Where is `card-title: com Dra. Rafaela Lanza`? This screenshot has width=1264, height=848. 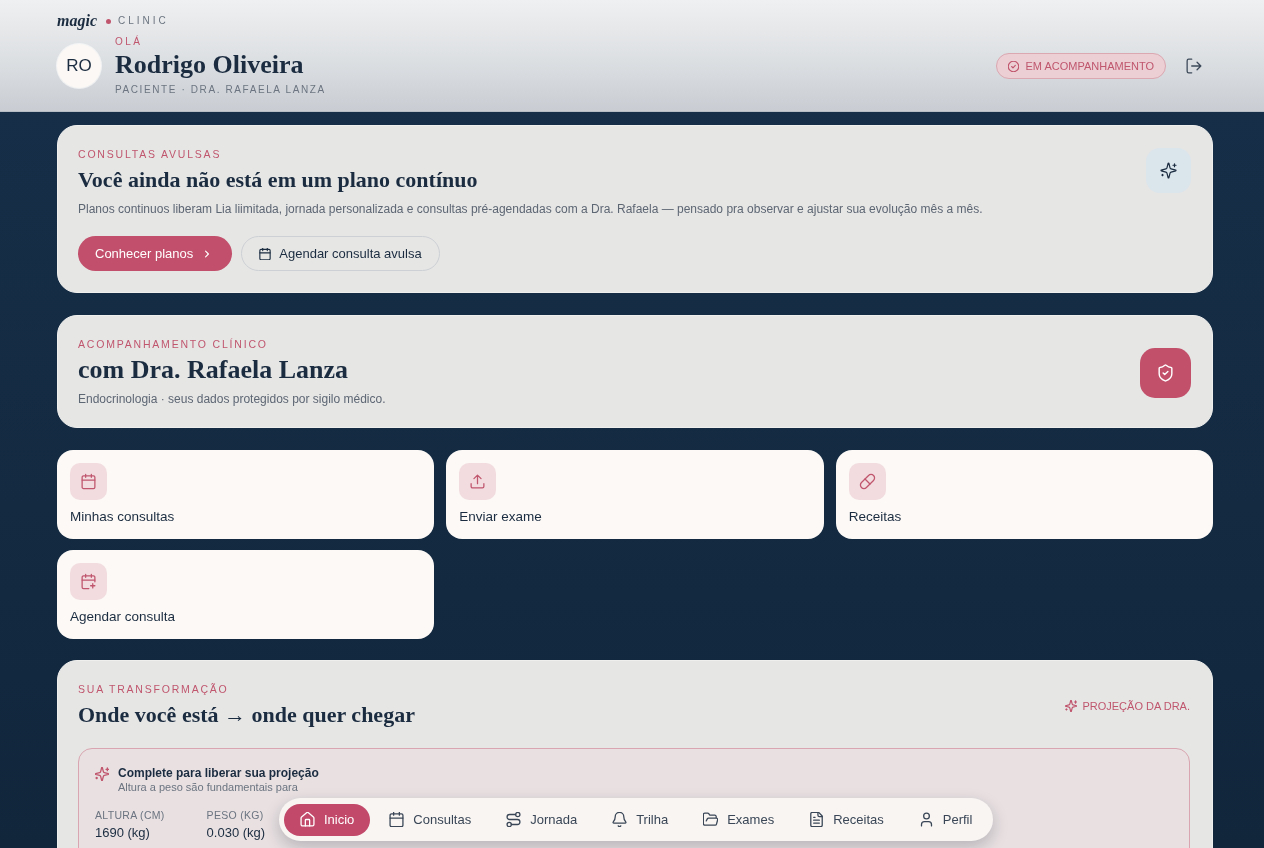
card-title: com Dra. Rafaela Lanza is located at coordinates (213, 370).